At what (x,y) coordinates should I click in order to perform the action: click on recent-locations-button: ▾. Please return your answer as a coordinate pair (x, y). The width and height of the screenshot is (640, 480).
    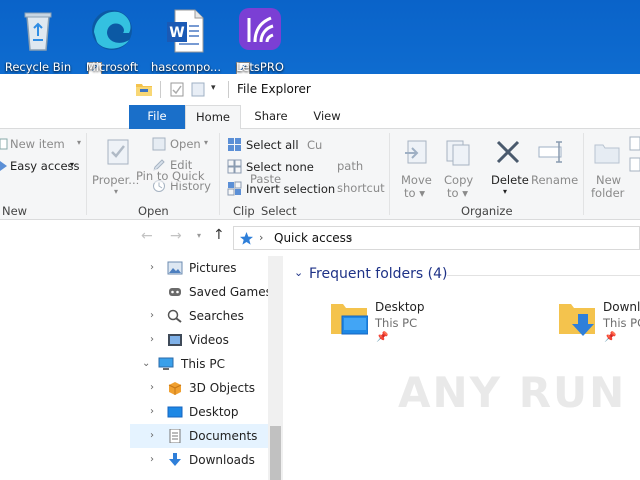
    Looking at the image, I should click on (199, 235).